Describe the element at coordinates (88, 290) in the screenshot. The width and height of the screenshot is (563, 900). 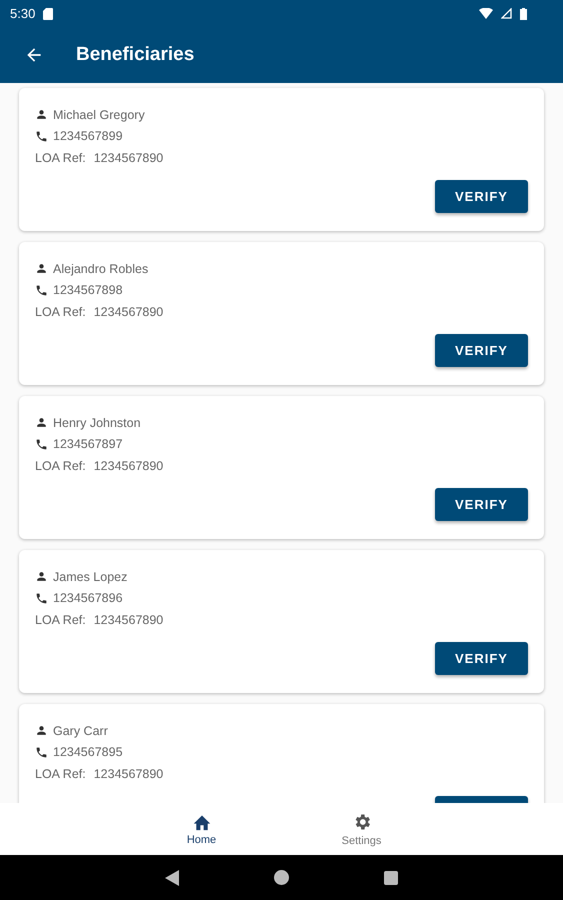
I see `phone-number: 1234567898` at that location.